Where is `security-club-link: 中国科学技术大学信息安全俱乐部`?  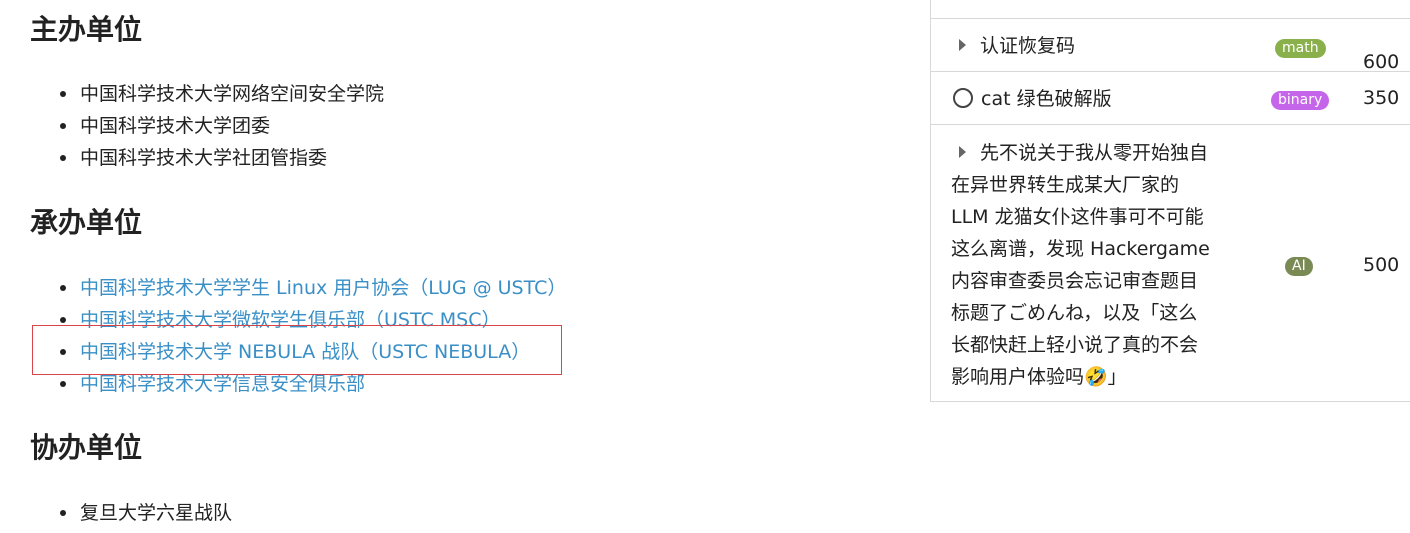 security-club-link: 中国科学技术大学信息安全俱乐部 is located at coordinates (222, 384).